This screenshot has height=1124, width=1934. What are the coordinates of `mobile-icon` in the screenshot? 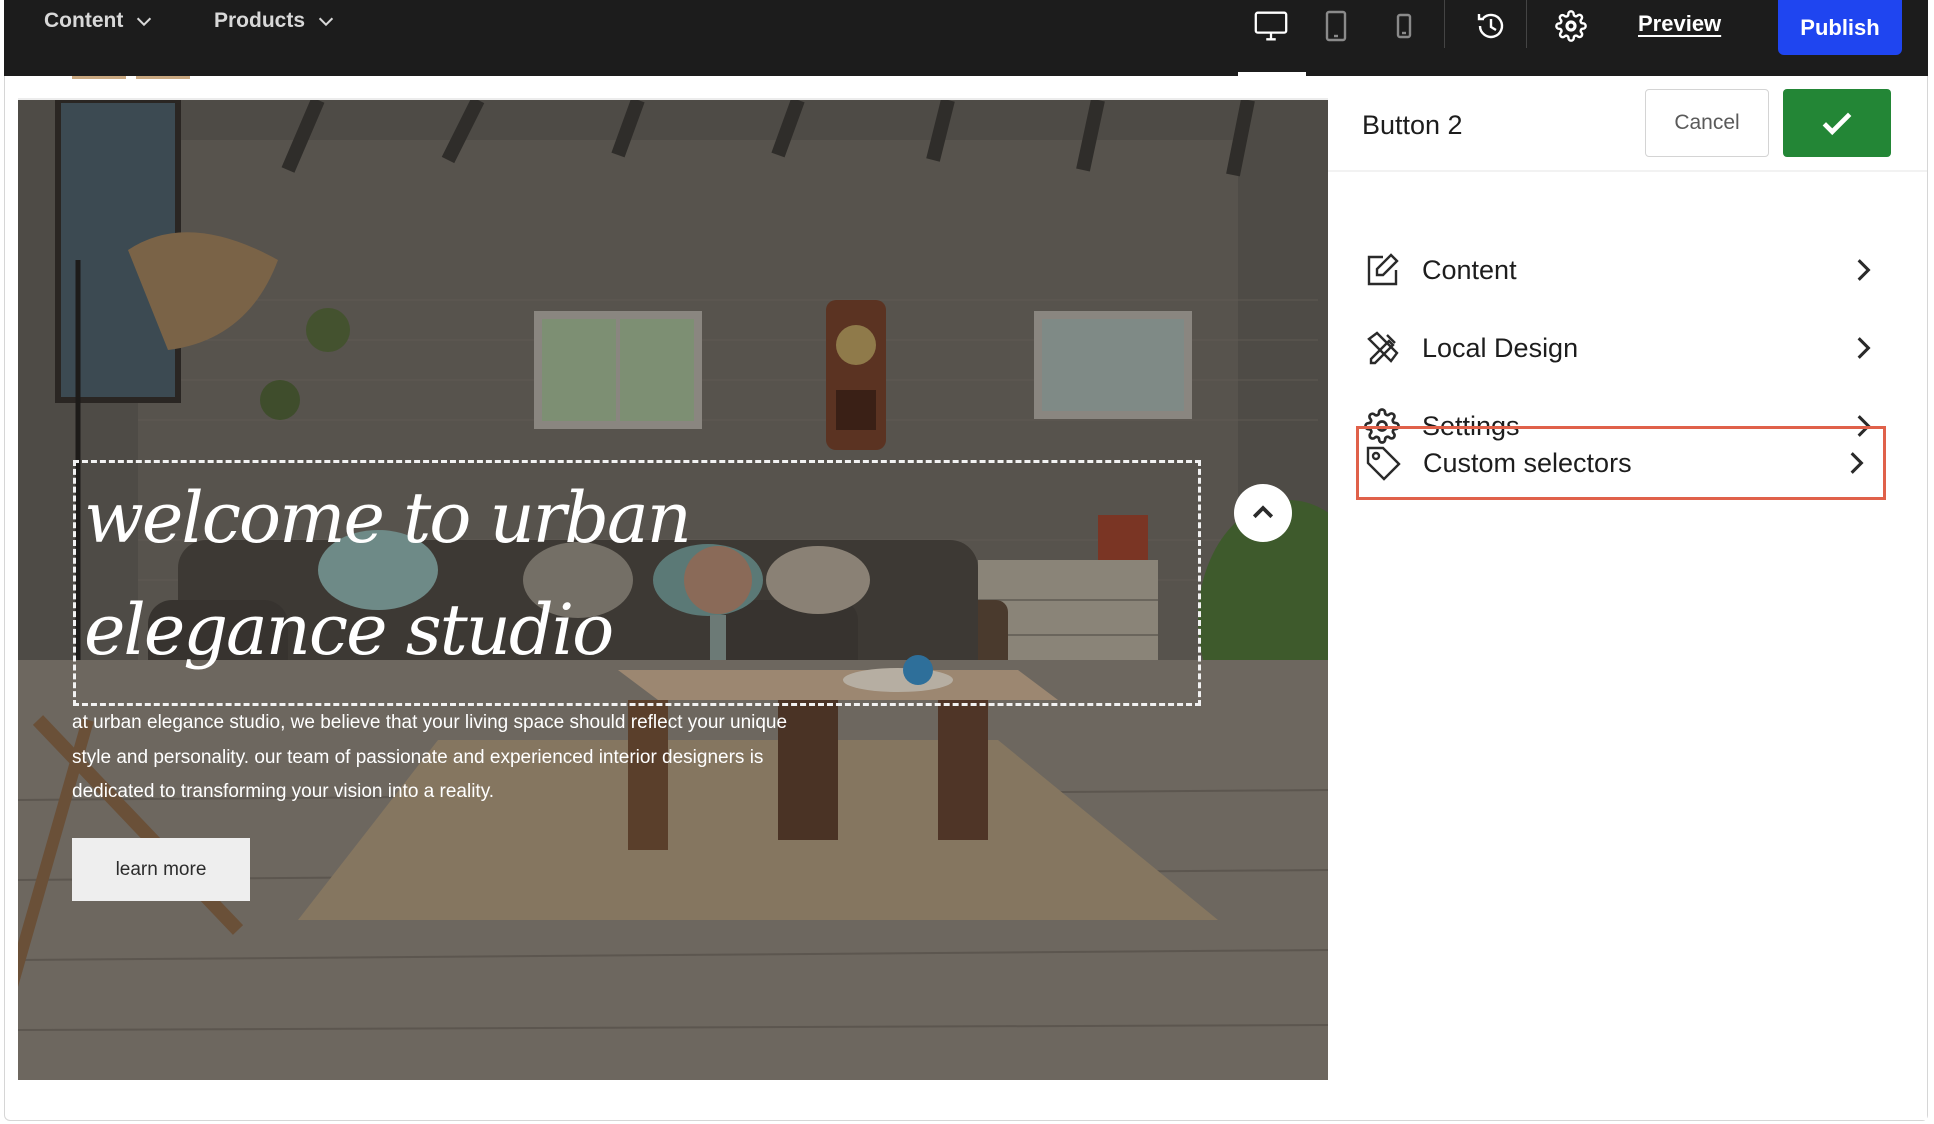 It's located at (1404, 26).